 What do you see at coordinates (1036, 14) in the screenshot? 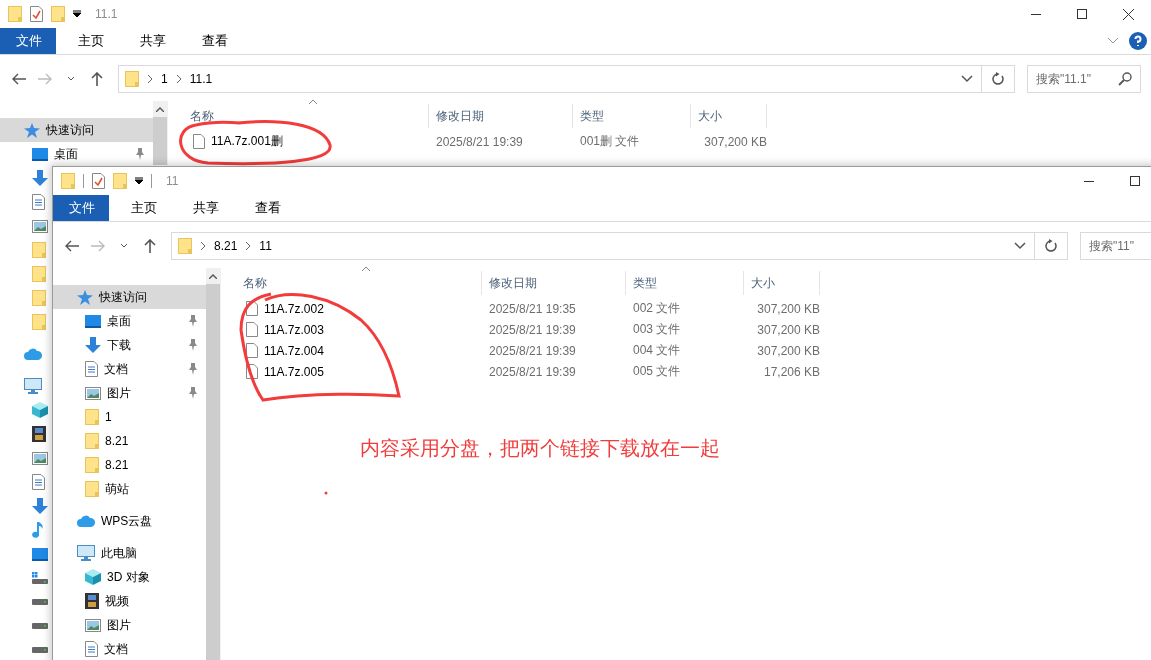
I see `minimize-icon` at bounding box center [1036, 14].